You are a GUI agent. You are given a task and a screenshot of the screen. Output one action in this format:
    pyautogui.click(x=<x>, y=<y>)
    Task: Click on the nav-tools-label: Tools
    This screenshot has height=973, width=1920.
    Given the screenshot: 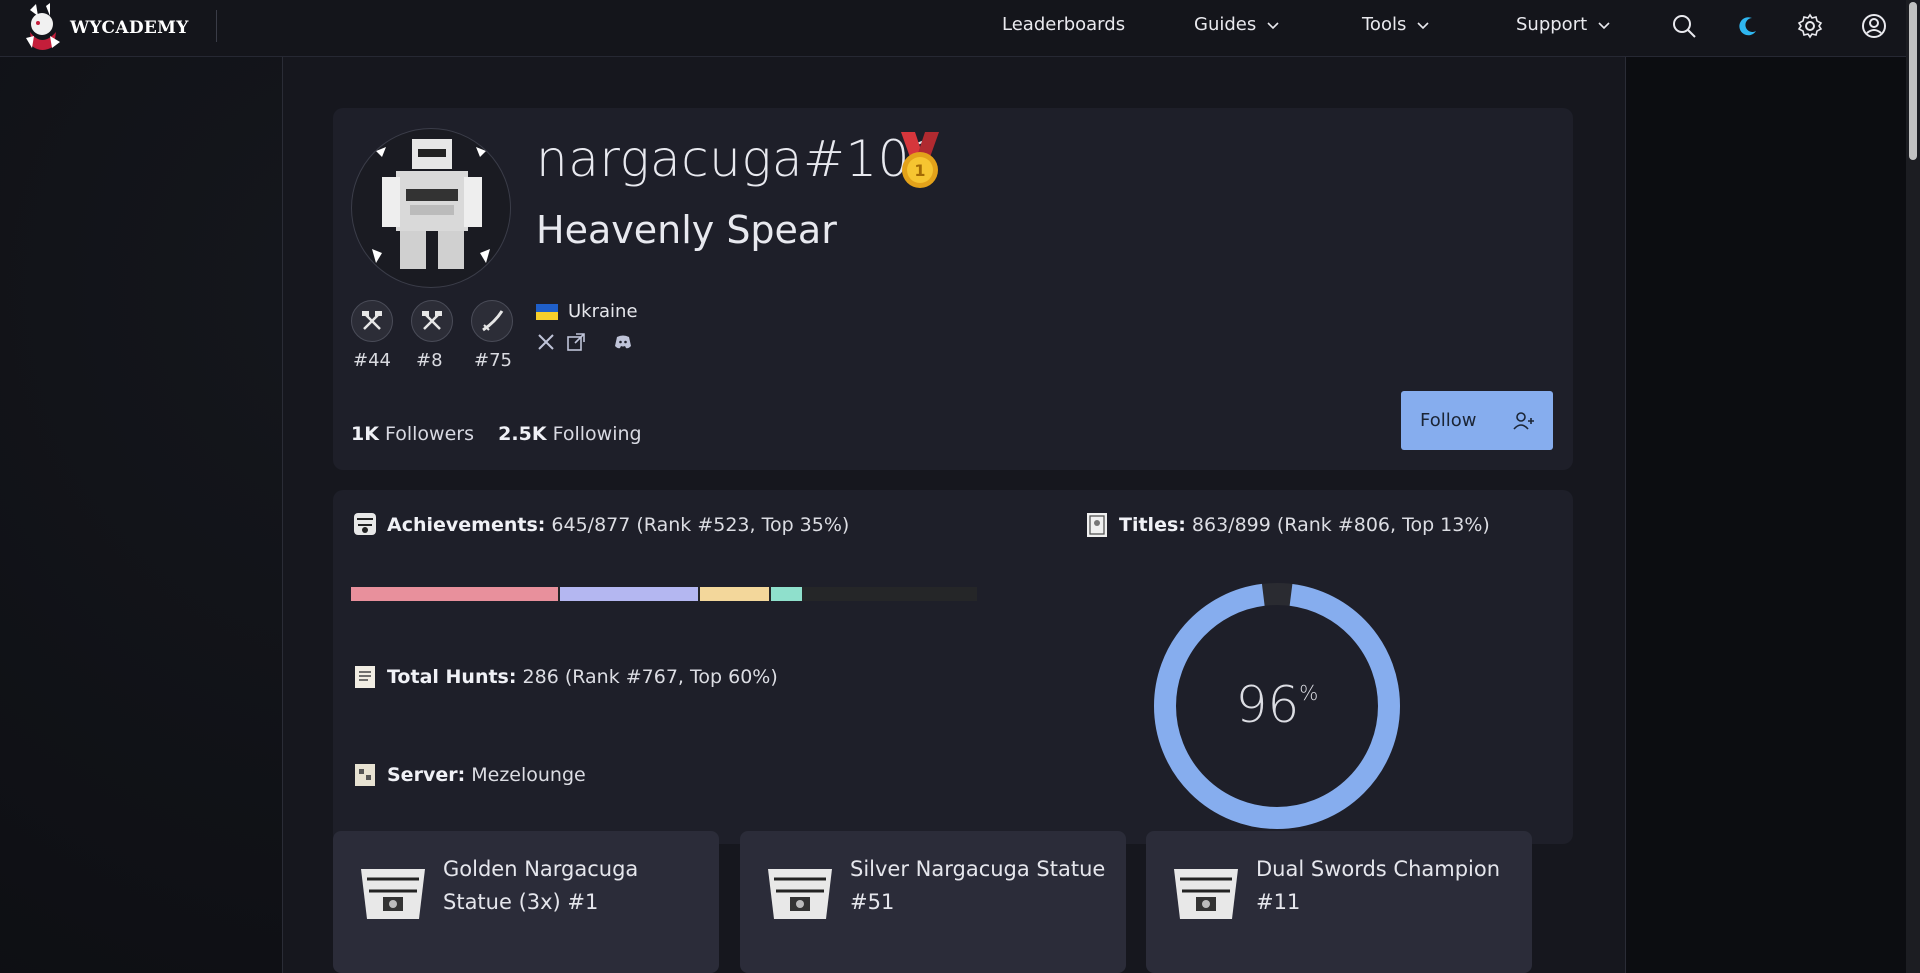 What is the action you would take?
    pyautogui.click(x=1384, y=24)
    